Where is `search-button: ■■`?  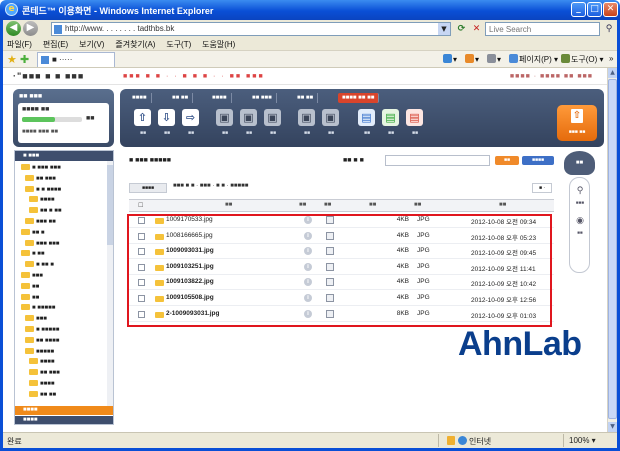
search-button: ■■ is located at coordinates (507, 160).